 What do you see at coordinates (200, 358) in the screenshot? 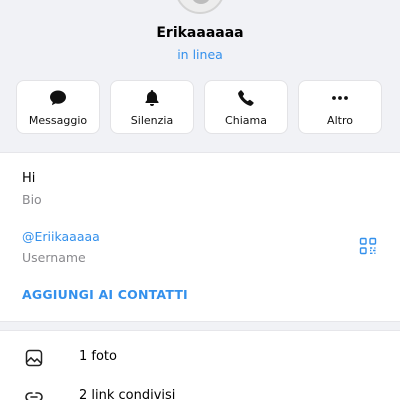
I see `shared-photos-row: 1 foto` at bounding box center [200, 358].